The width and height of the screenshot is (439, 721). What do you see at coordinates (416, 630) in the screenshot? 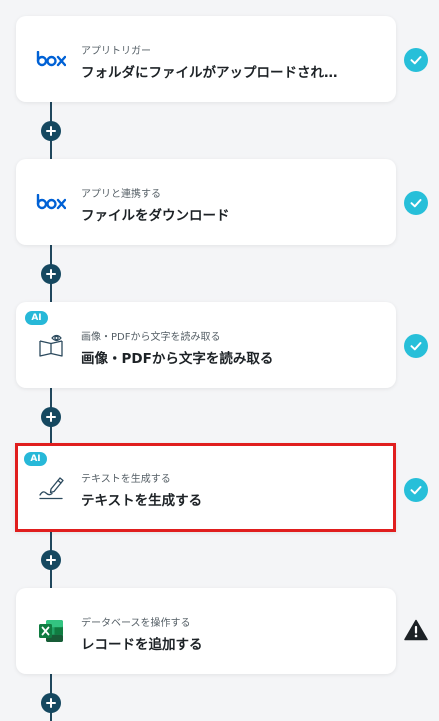
I see `warning-icon` at bounding box center [416, 630].